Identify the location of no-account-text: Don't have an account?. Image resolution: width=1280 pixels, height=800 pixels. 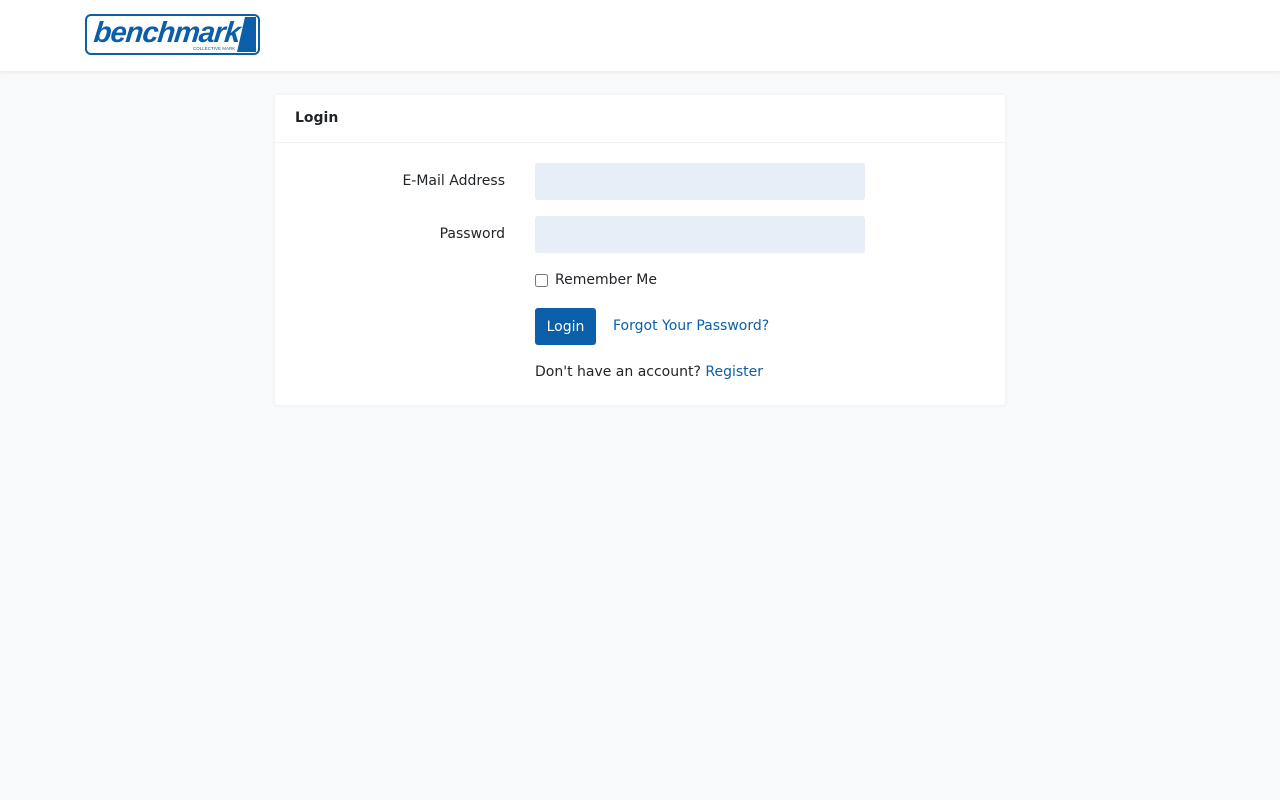
(620, 372).